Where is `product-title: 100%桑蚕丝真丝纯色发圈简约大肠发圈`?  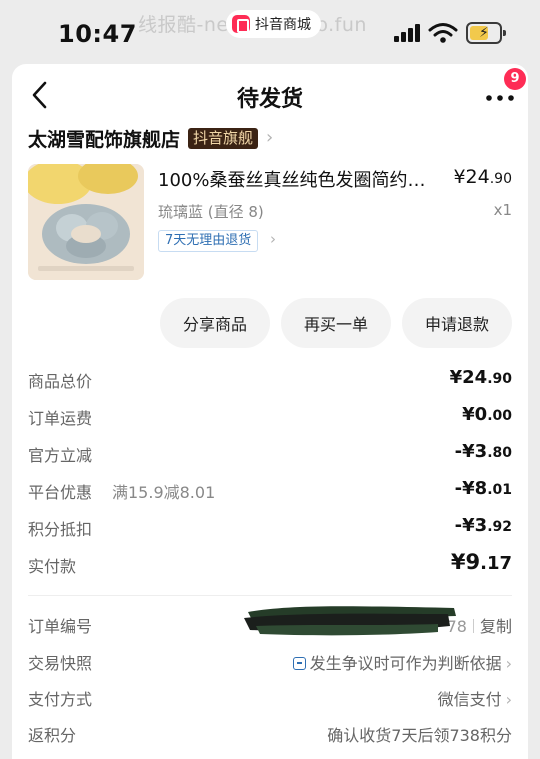 product-title: 100%桑蚕丝真丝纯色发圈简约大肠发圈 is located at coordinates (300, 179).